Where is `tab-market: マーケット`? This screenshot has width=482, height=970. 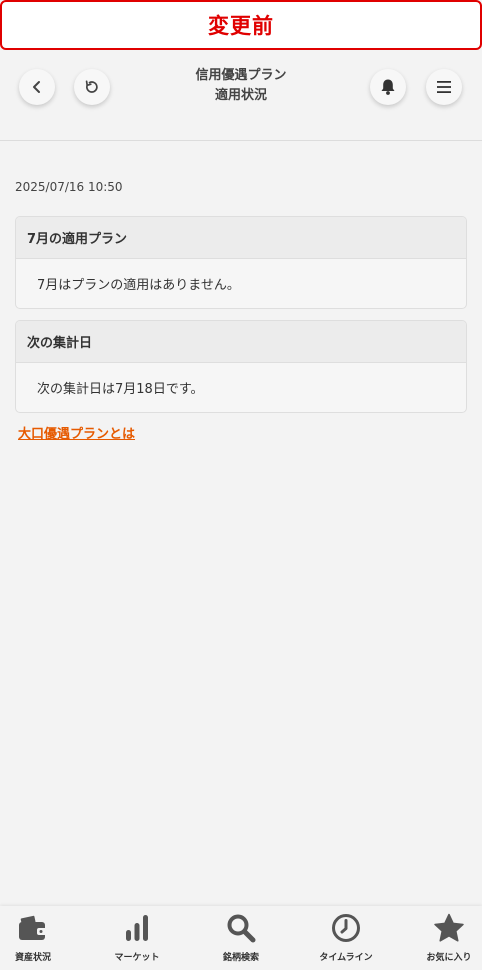 tab-market: マーケット is located at coordinates (137, 938).